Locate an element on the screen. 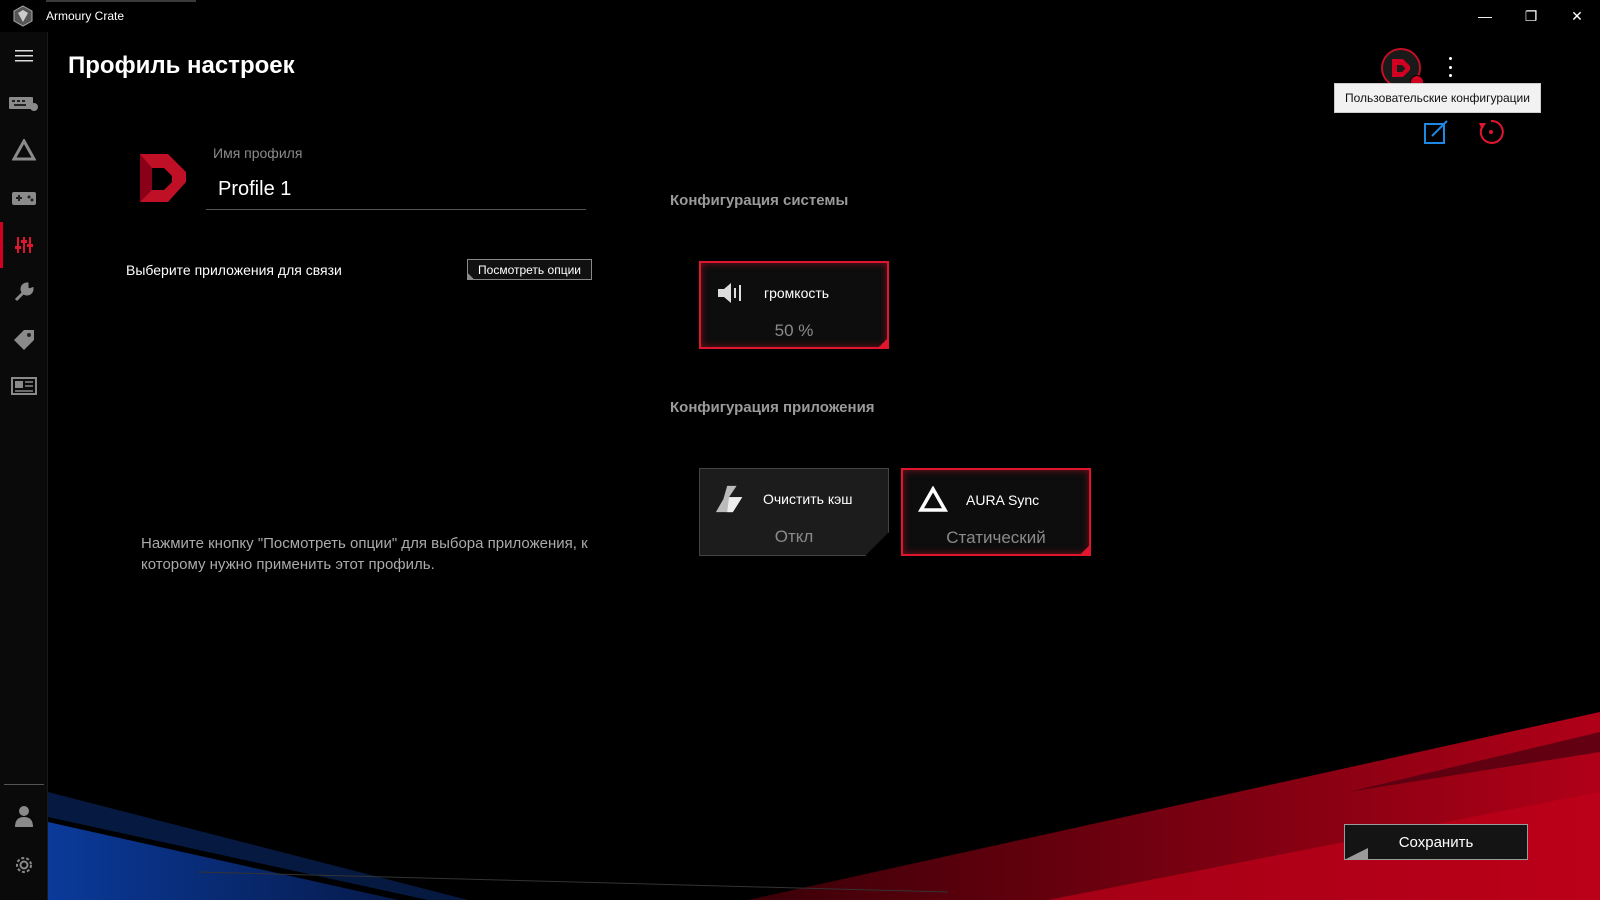 The width and height of the screenshot is (1600, 900). sidebar-item-game-library is located at coordinates (24, 198).